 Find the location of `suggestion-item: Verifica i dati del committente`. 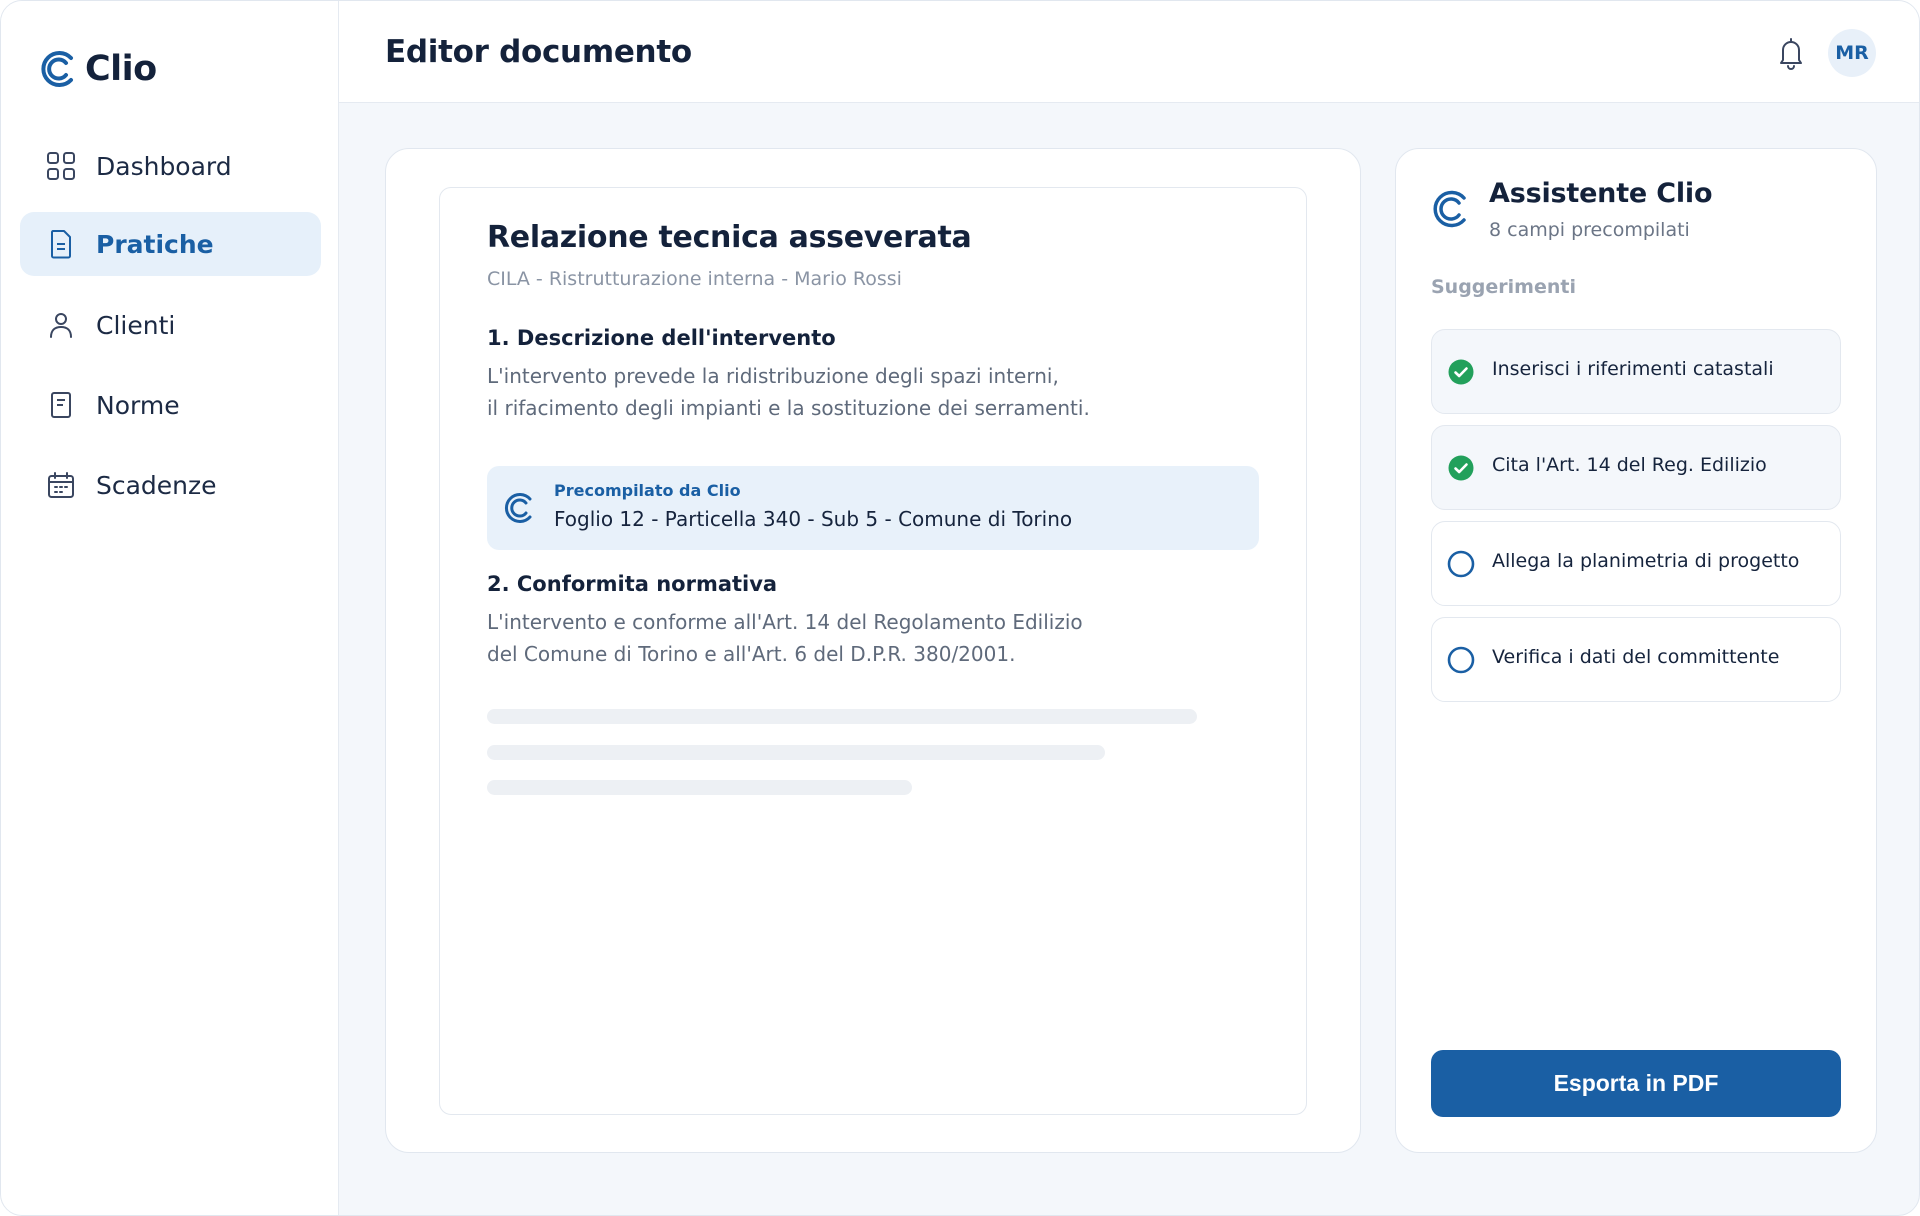

suggestion-item: Verifica i dati del committente is located at coordinates (1636, 659).